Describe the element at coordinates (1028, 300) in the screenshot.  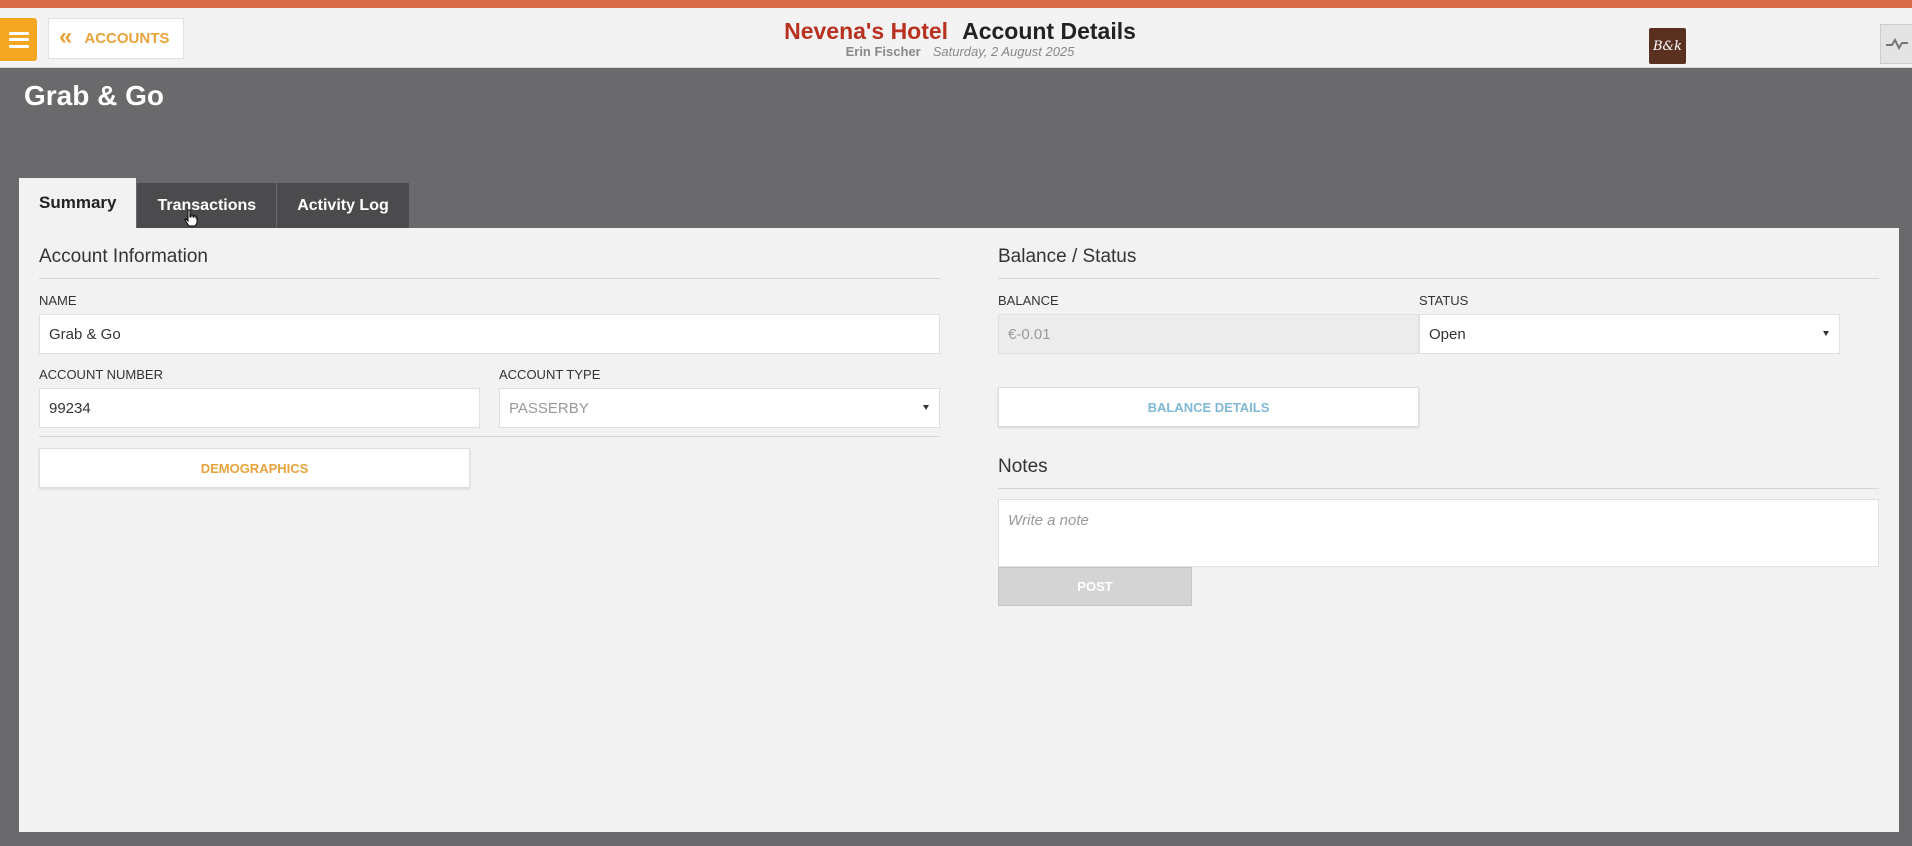
I see `balance-label: BALANCE` at that location.